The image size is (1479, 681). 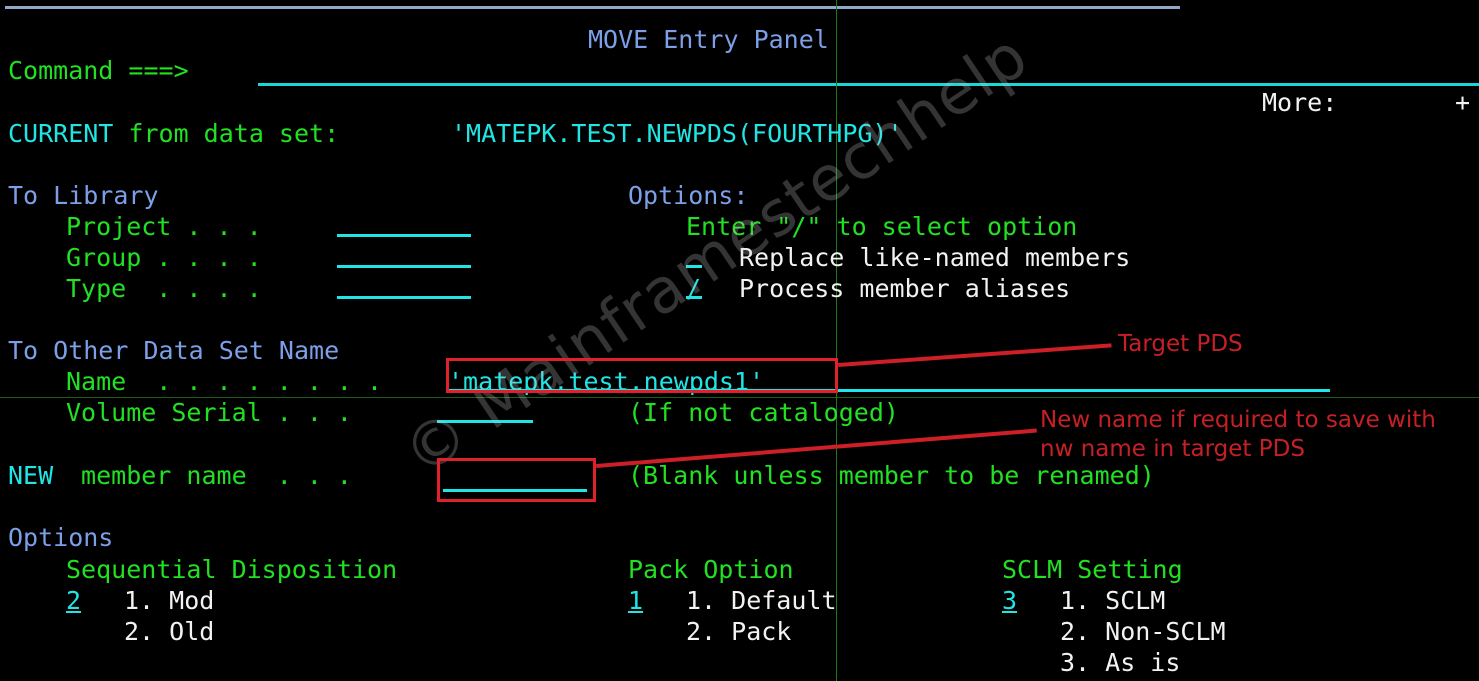 What do you see at coordinates (169, 631) in the screenshot?
I see `sequential-disposition-choice-2: 2. Old` at bounding box center [169, 631].